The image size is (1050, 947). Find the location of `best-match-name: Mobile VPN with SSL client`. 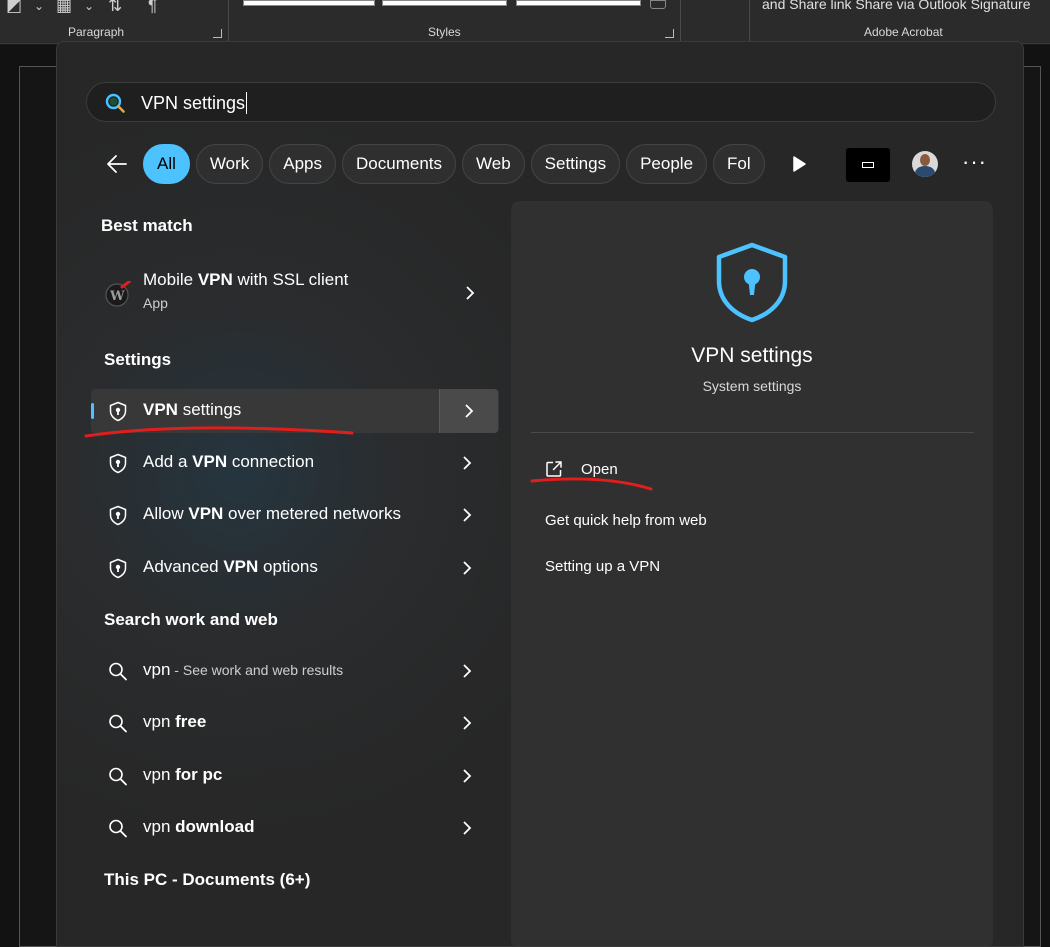

best-match-name: Mobile VPN with SSL client is located at coordinates (246, 279).